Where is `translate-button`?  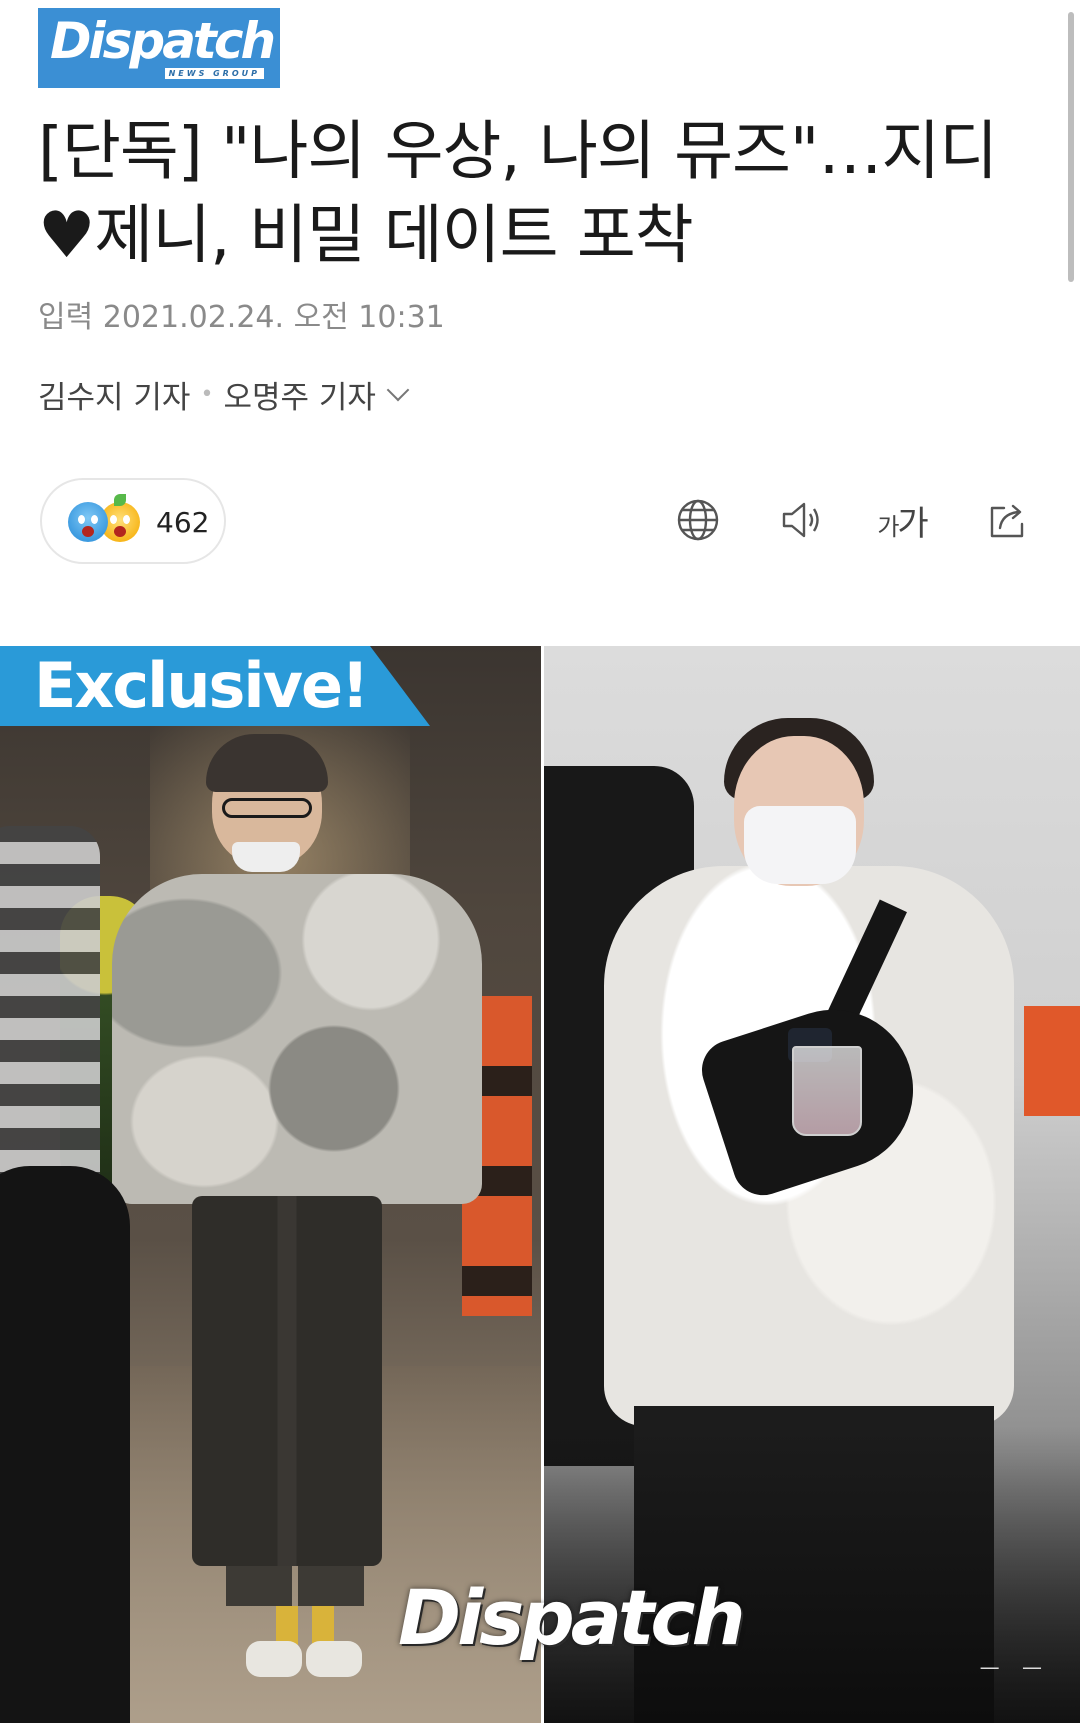 translate-button is located at coordinates (698, 520).